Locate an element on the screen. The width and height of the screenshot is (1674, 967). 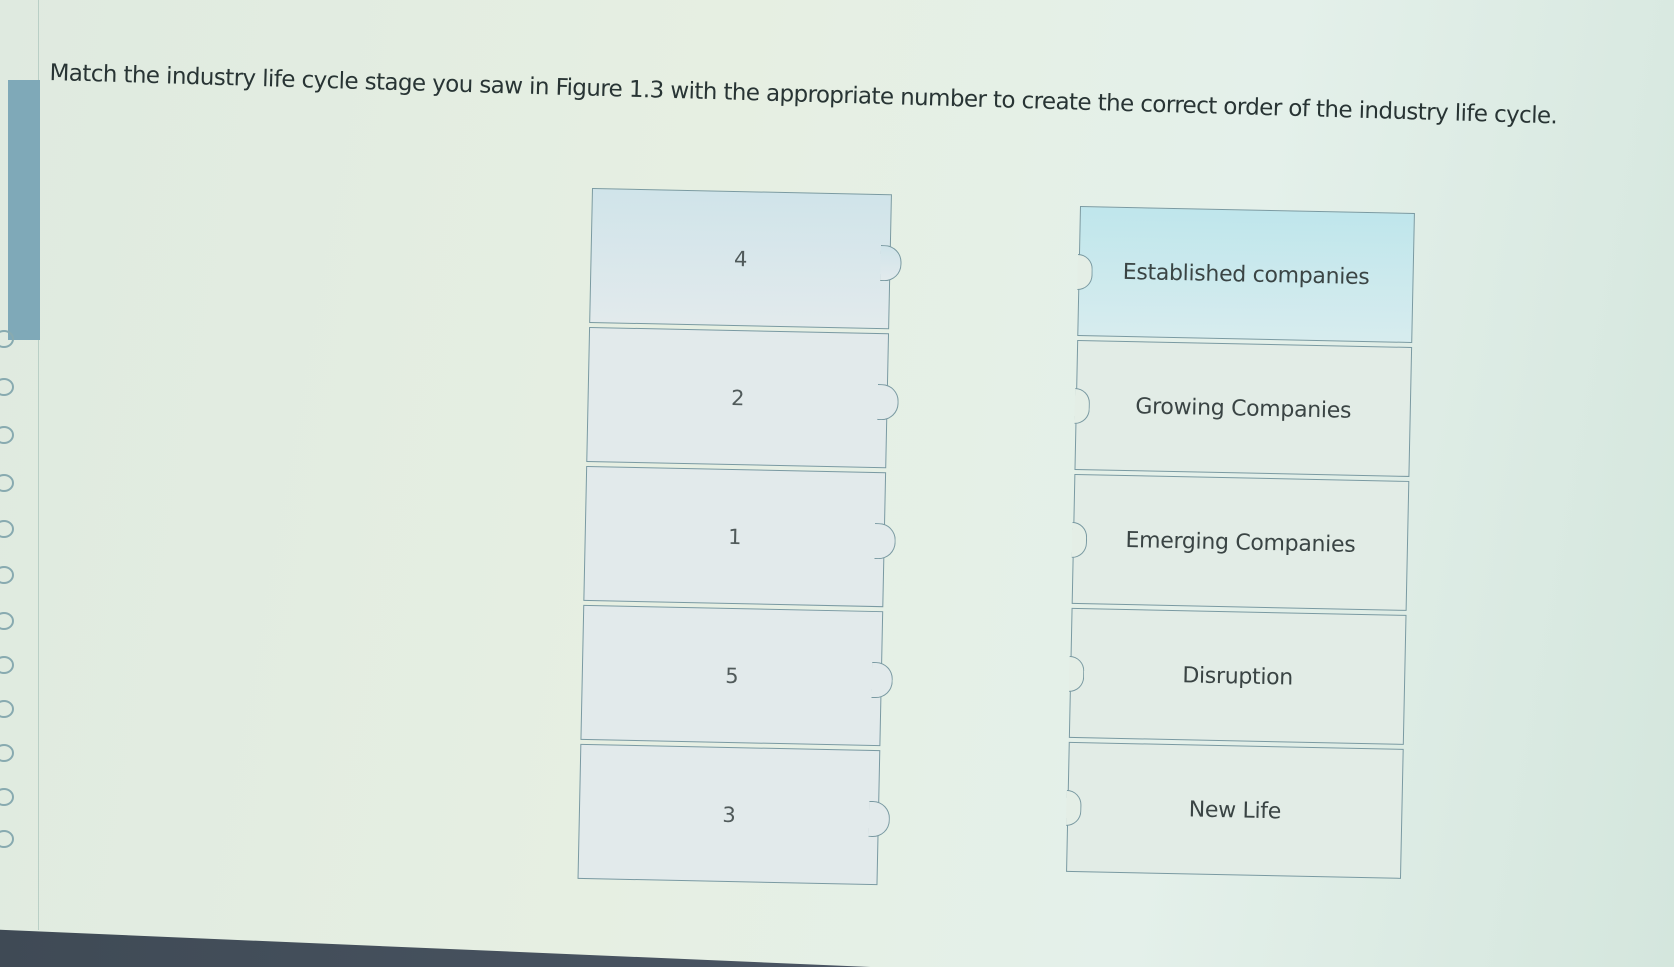
number-tile: 1 is located at coordinates (740, 536).